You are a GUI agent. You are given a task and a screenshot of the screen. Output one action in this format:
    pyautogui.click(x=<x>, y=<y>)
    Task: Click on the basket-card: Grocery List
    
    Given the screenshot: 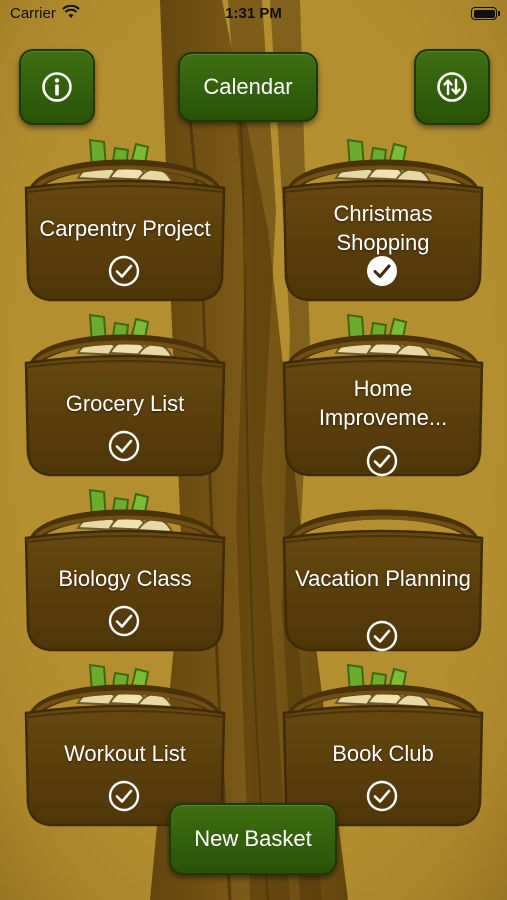 What is the action you would take?
    pyautogui.click(x=125, y=395)
    